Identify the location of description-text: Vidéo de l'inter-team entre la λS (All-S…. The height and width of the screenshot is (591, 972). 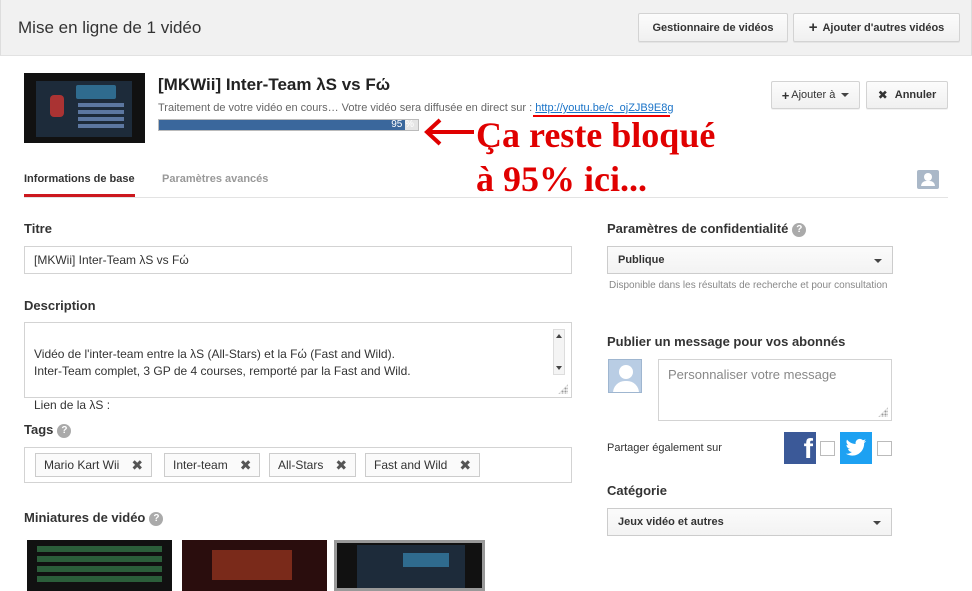
(222, 379).